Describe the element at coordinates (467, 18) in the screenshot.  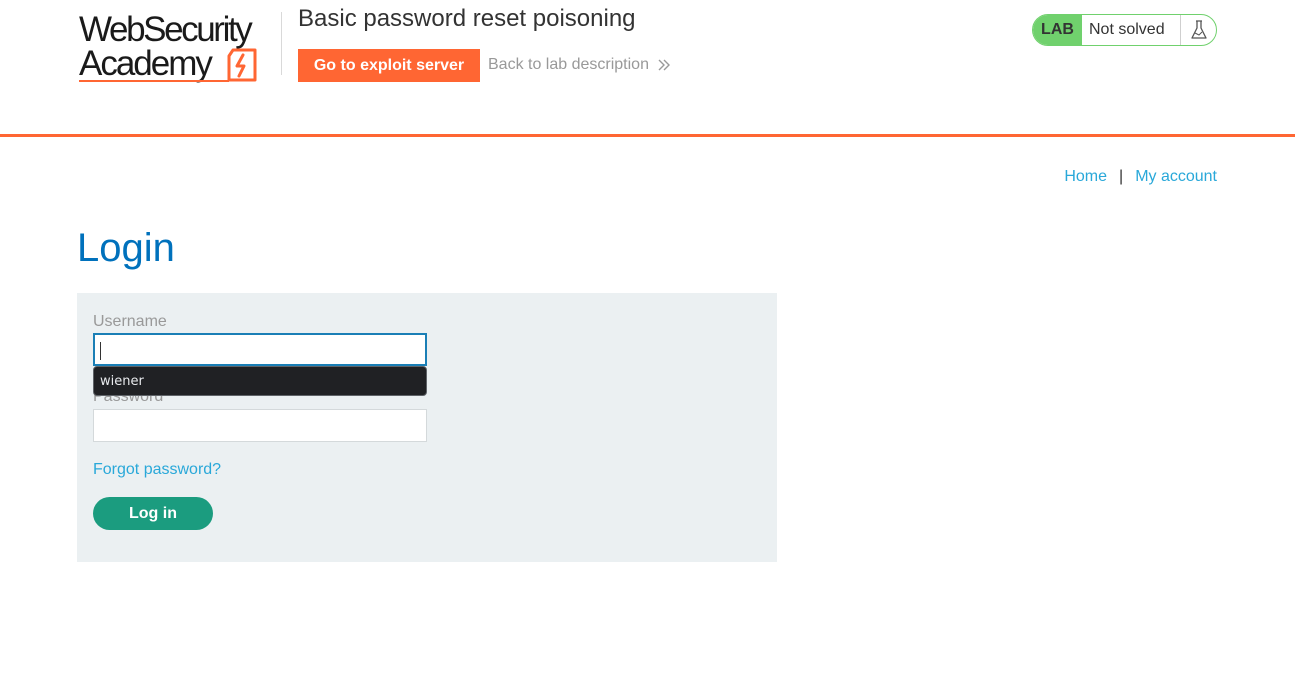
I see `lab-title: Basic password reset poisoning` at that location.